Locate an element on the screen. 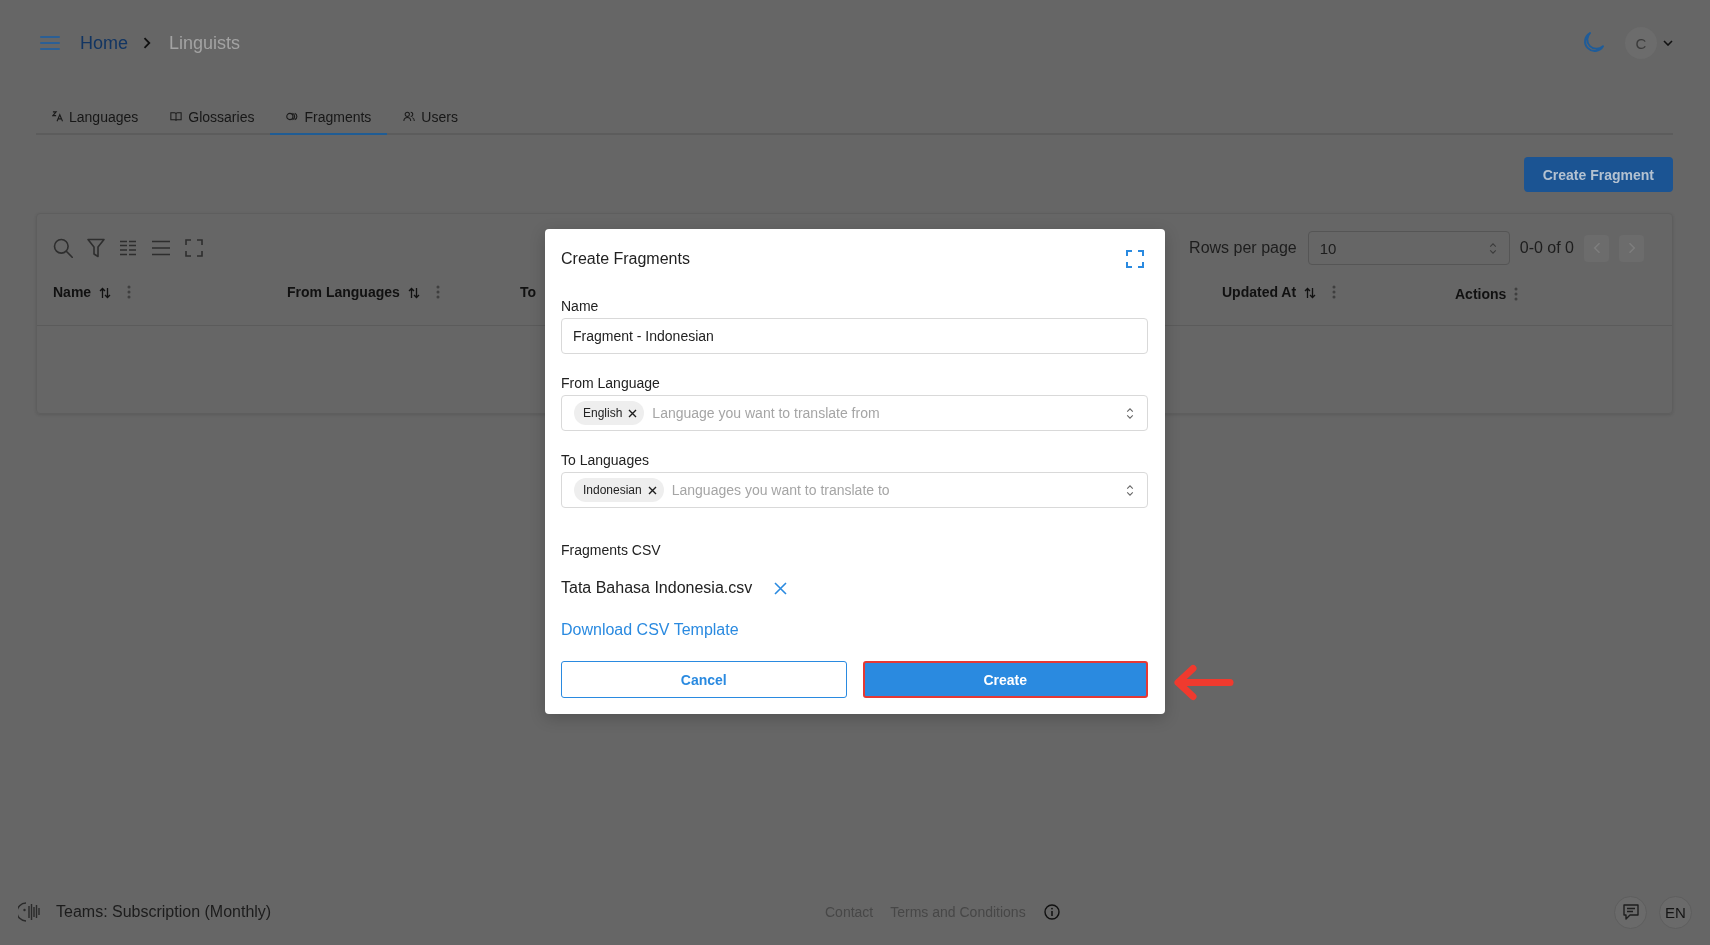 This screenshot has width=1710, height=945. rows-per-page-label: Rows per page is located at coordinates (1243, 248).